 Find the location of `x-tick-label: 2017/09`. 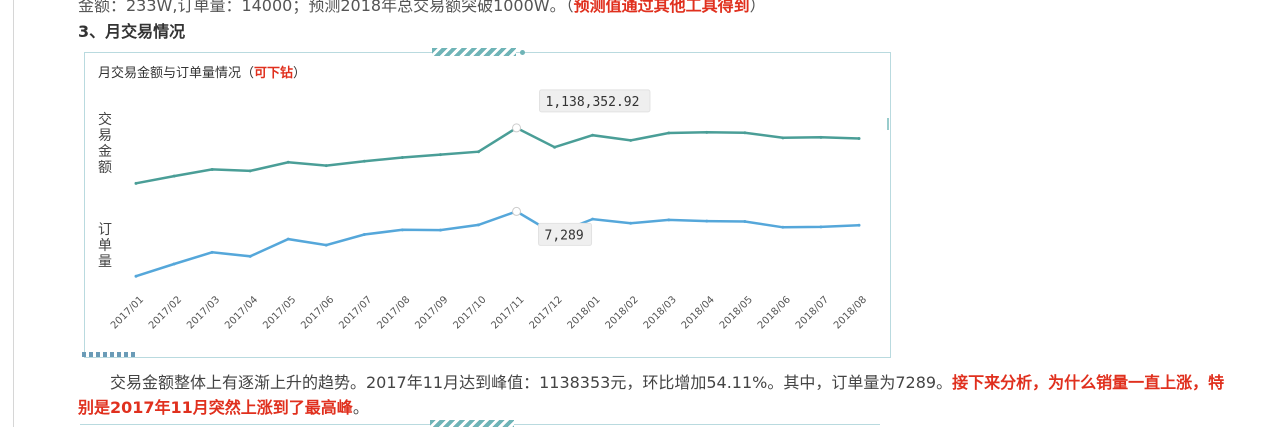

x-tick-label: 2017/09 is located at coordinates (431, 312).